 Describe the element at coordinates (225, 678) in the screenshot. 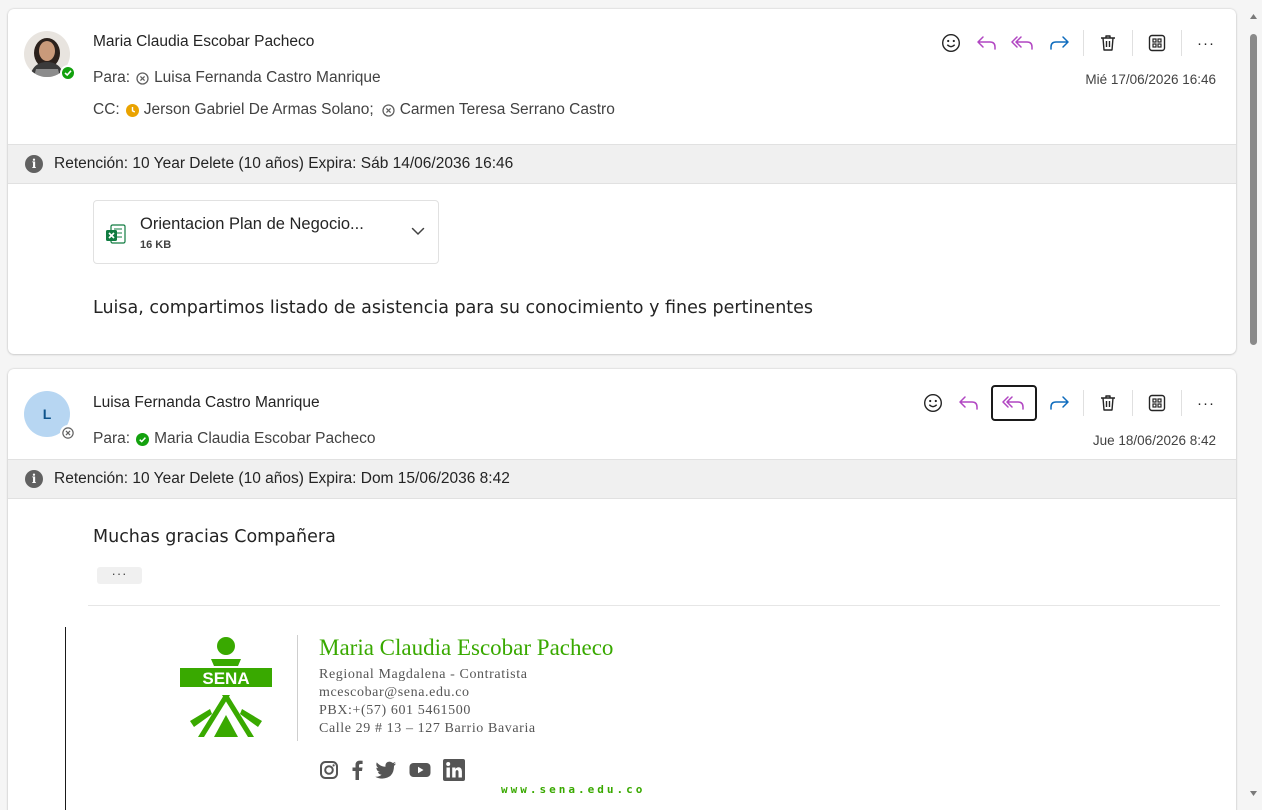

I see `logo-text: SENA` at that location.